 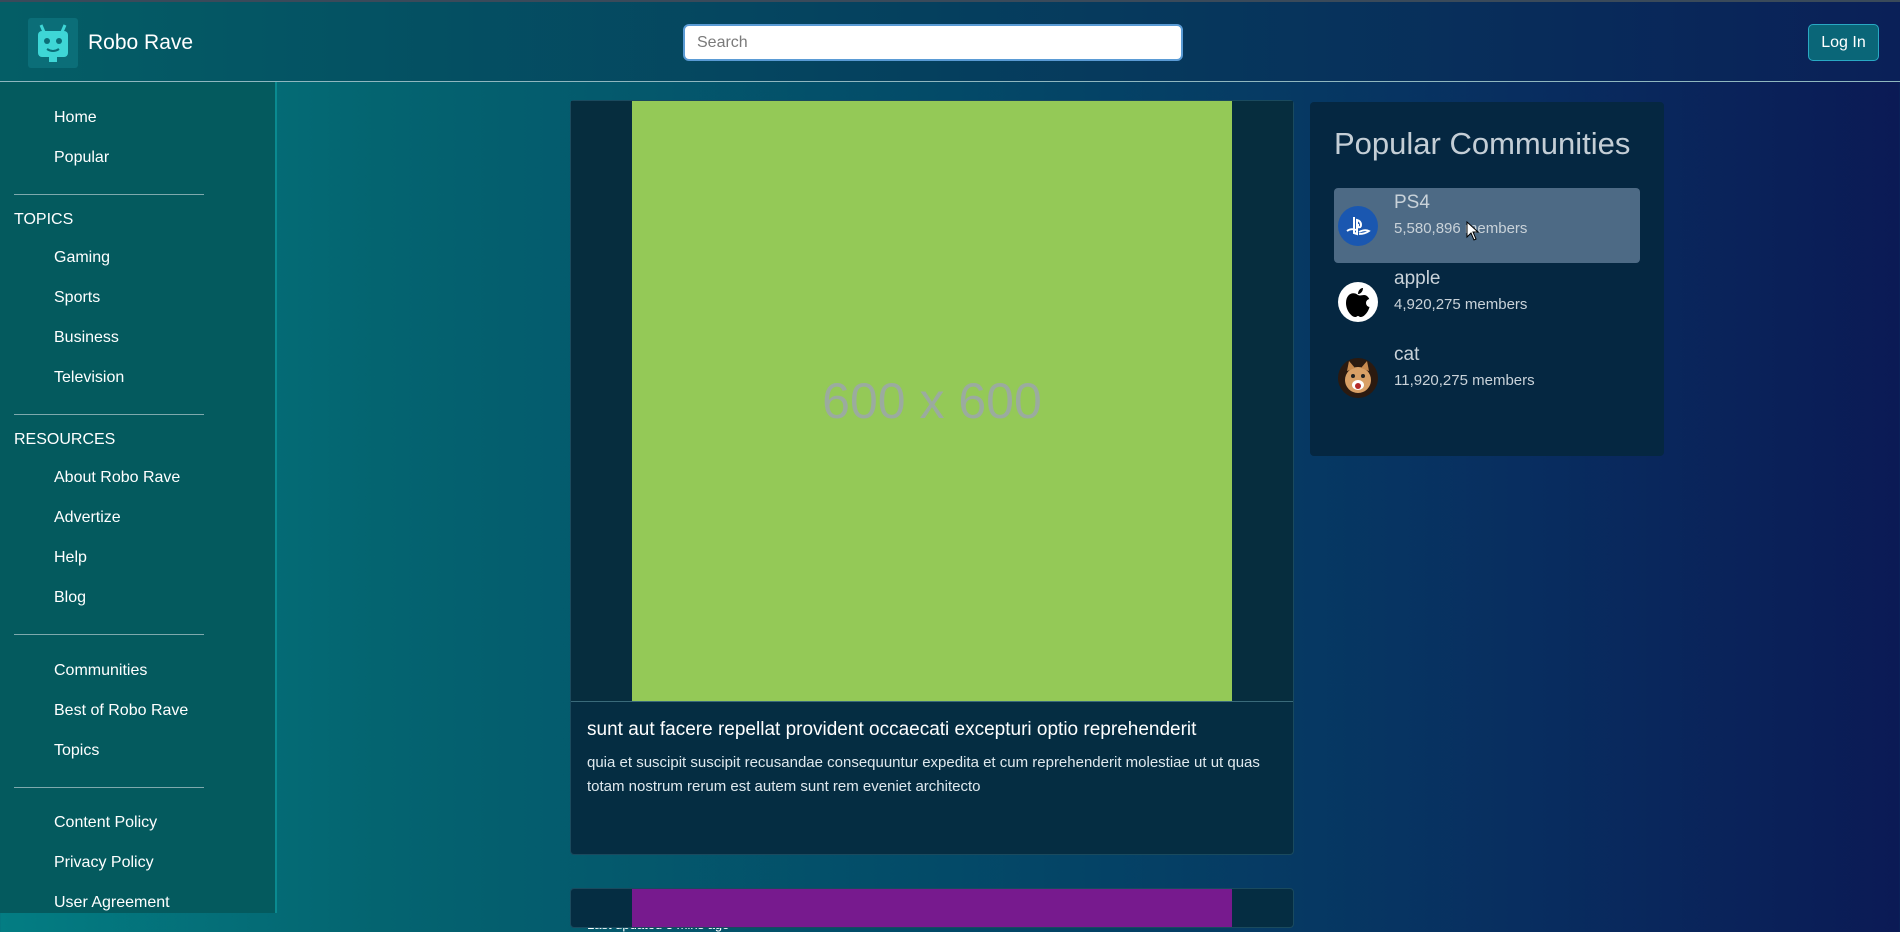 I want to click on sidebar-item-about: About Robo Rave, so click(x=117, y=478).